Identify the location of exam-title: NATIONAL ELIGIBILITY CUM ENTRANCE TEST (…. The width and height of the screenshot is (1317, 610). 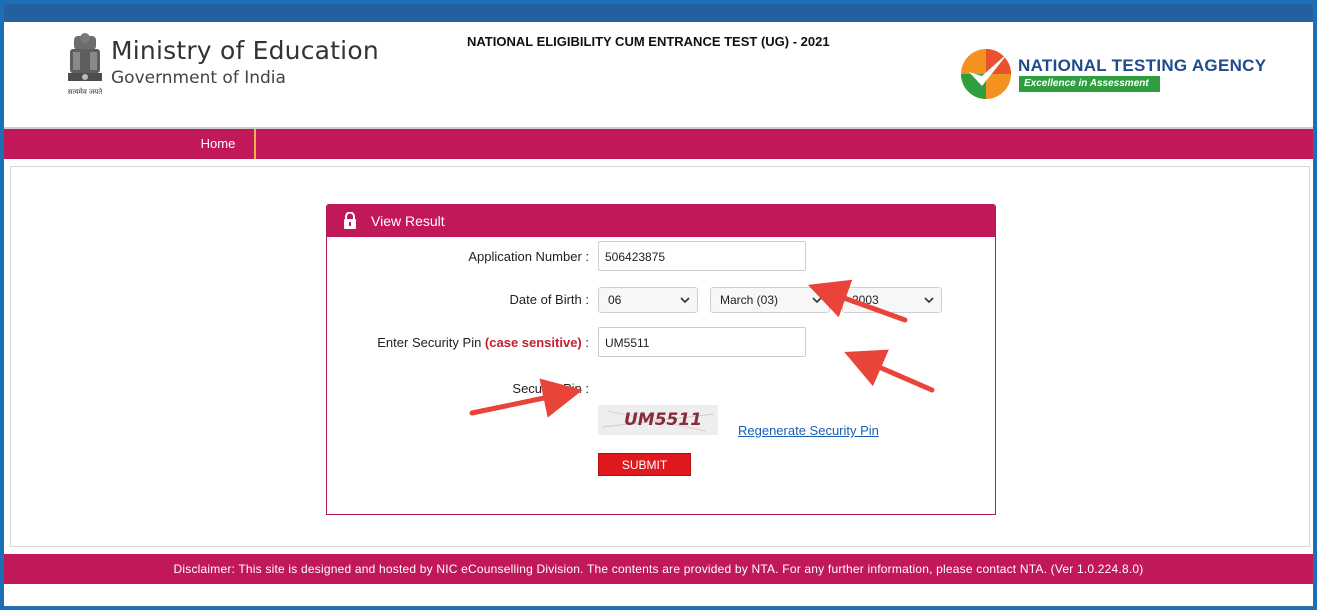
(648, 41).